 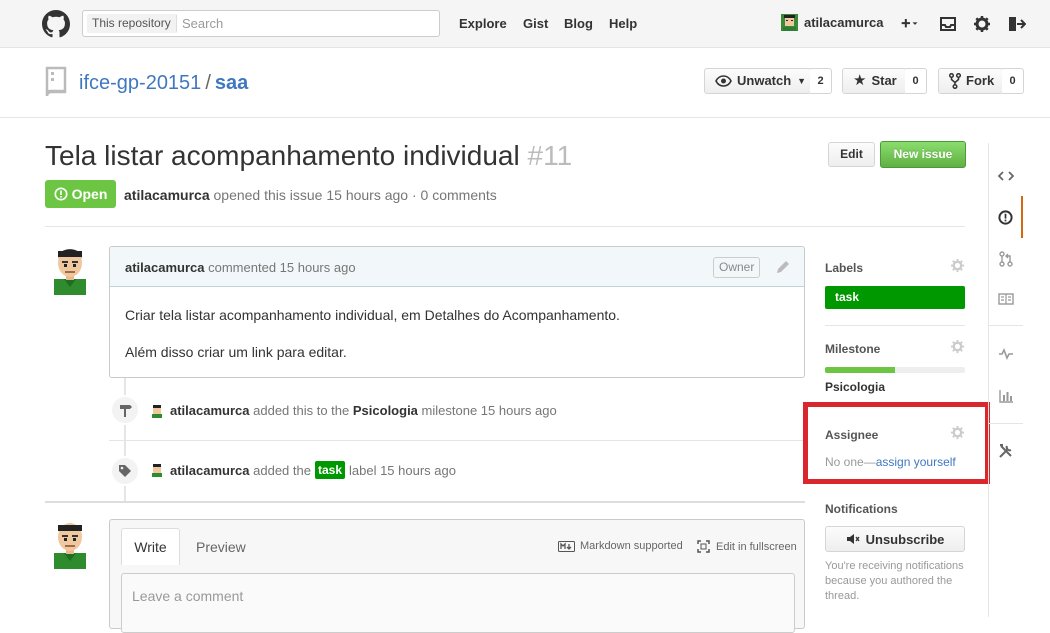 What do you see at coordinates (756, 546) in the screenshot?
I see `fullscreen-note: Edit in fullscreen` at bounding box center [756, 546].